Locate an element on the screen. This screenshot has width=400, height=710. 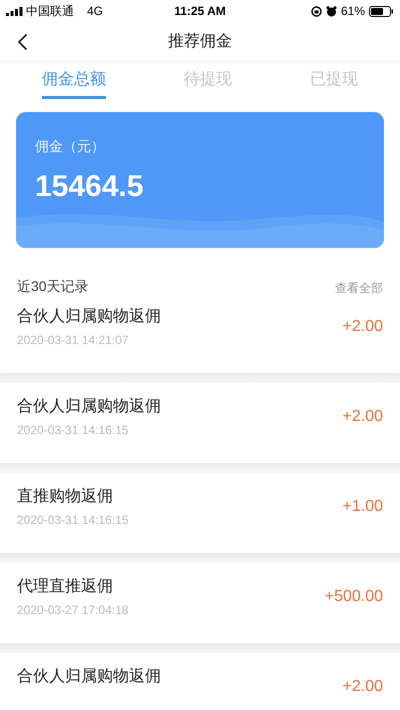
summary-amount: 15464.5 is located at coordinates (89, 187).